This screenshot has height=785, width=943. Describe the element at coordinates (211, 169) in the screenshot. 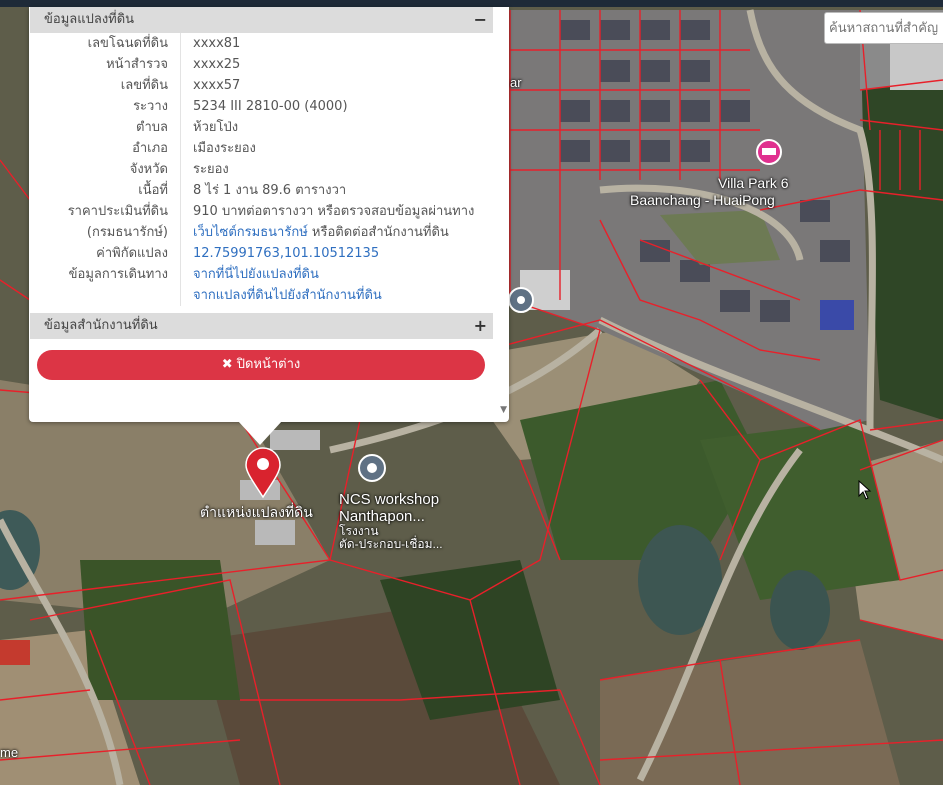

I see `info-row-value: ระยอง` at that location.